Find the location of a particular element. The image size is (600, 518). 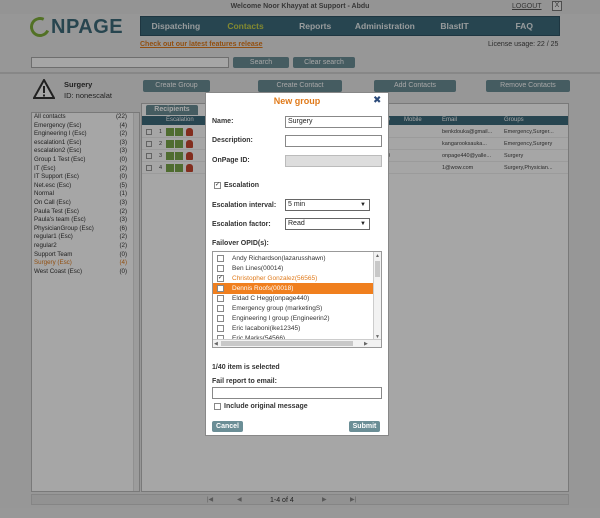

scroll-up-icon: ▲ is located at coordinates (377, 256).